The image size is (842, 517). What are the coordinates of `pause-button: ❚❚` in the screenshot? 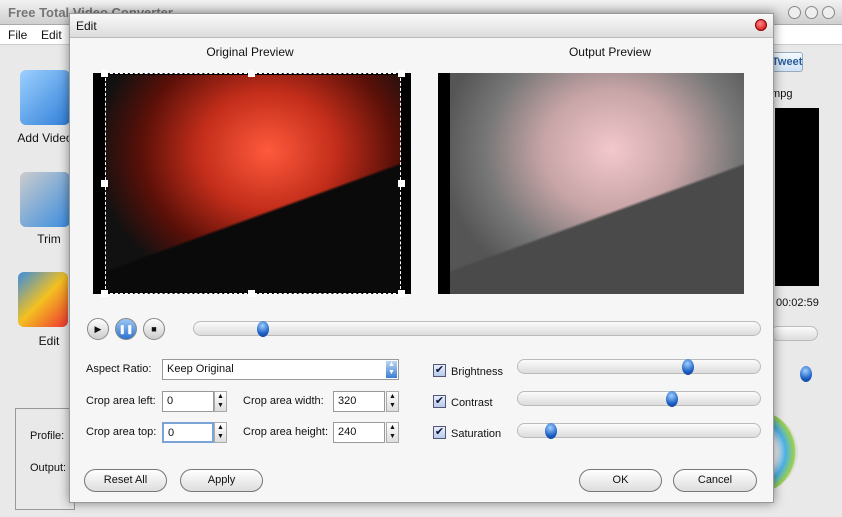 It's located at (126, 329).